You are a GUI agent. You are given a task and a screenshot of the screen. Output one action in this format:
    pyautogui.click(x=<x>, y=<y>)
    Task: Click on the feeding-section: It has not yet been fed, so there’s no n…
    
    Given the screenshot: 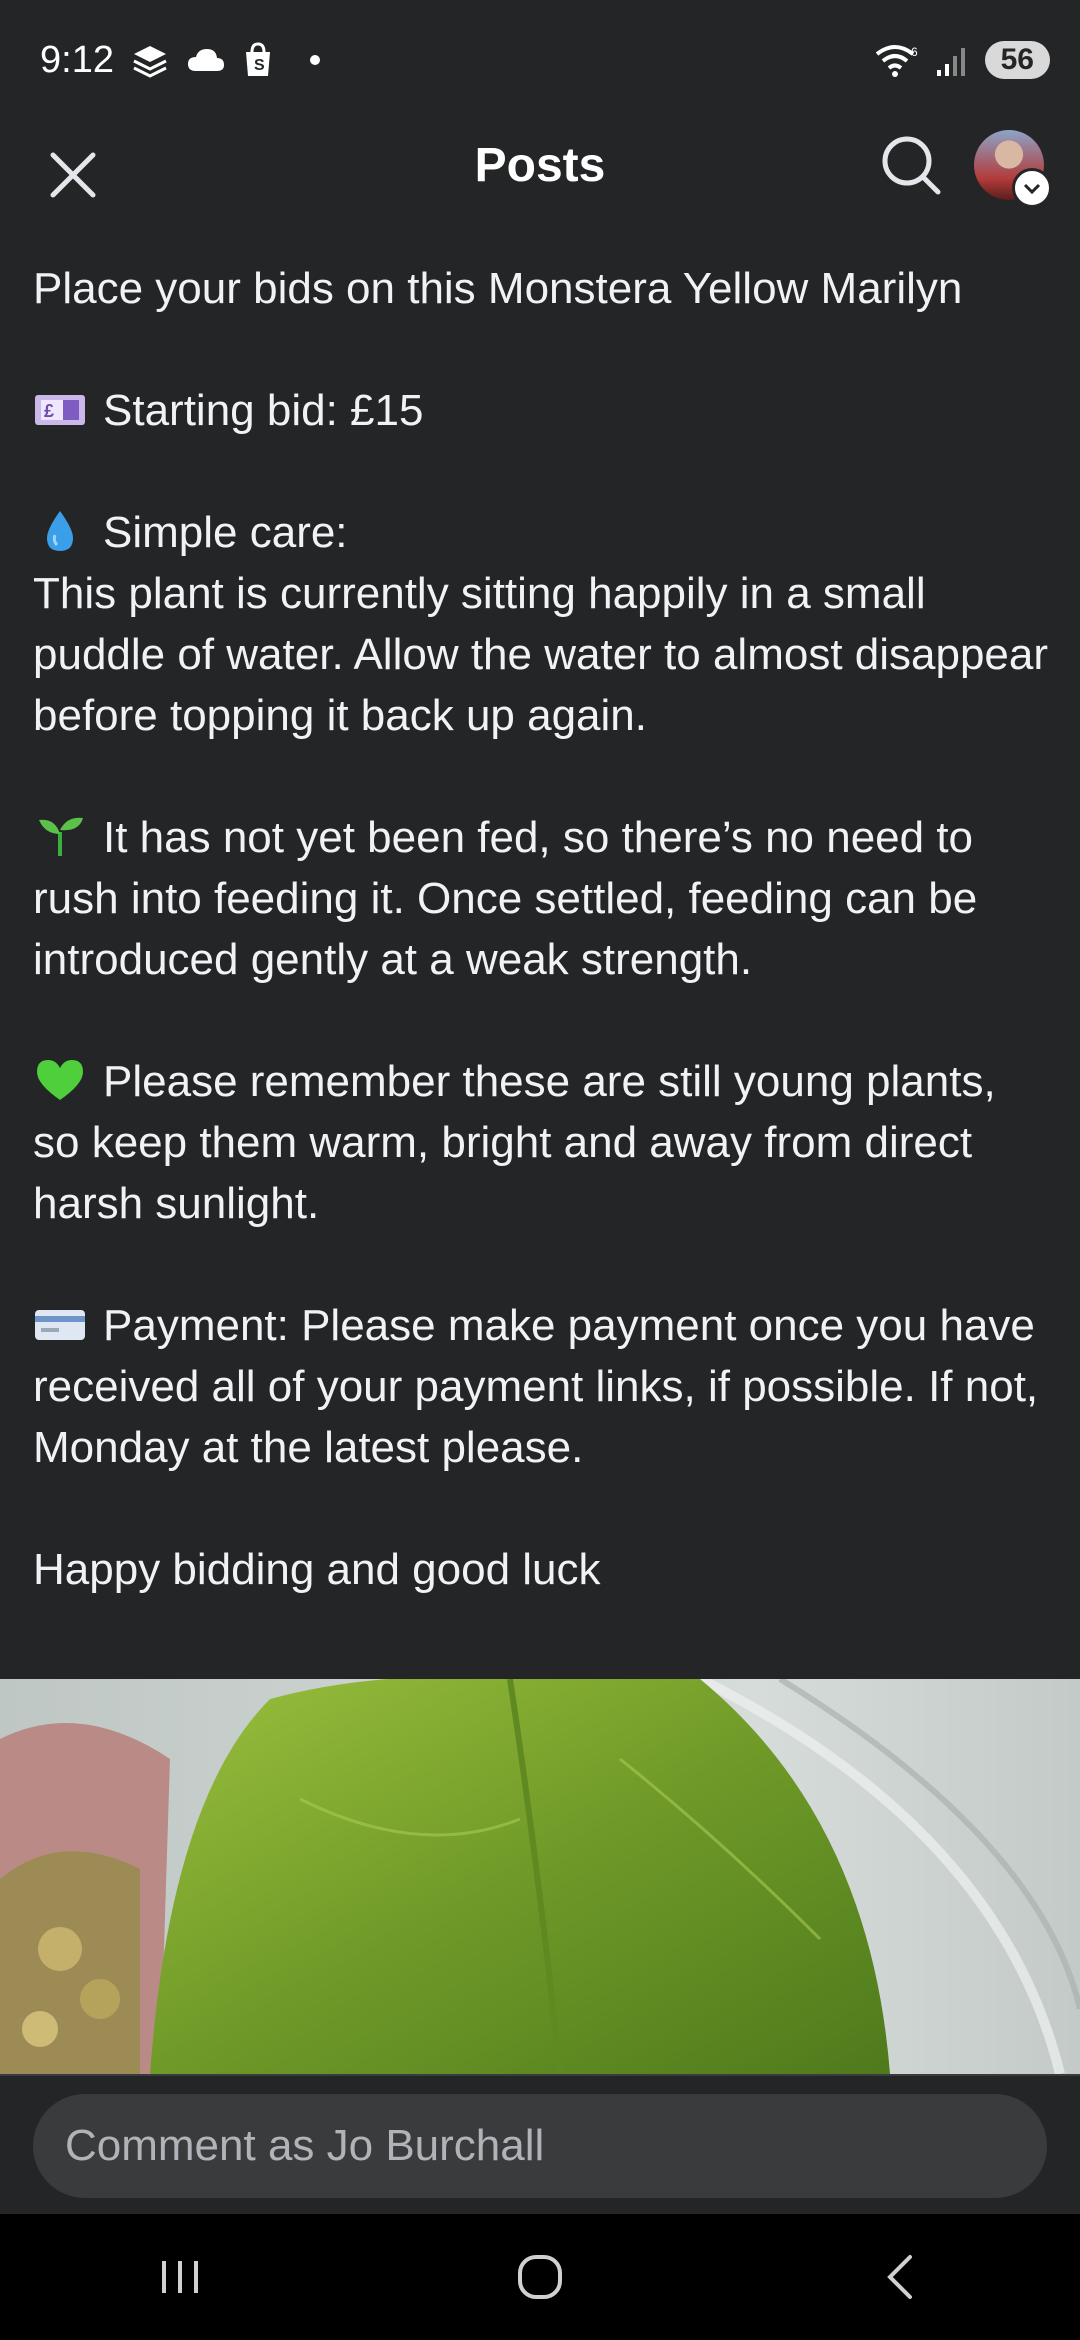 What is the action you would take?
    pyautogui.click(x=543, y=898)
    